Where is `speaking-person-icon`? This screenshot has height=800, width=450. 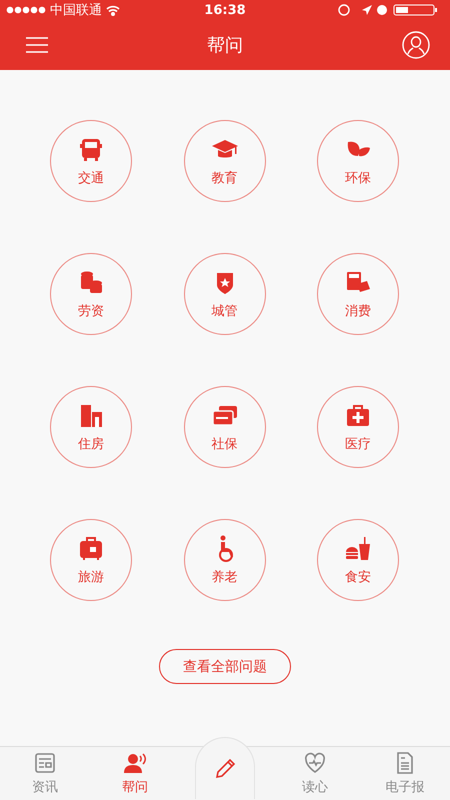 speaking-person-icon is located at coordinates (135, 763).